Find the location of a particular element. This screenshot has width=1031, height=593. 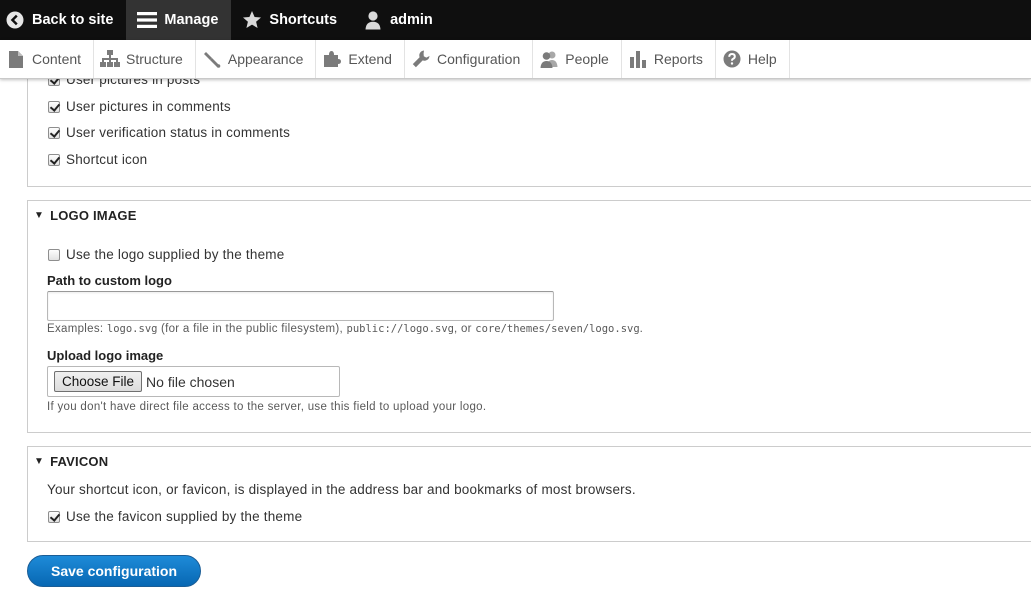

use-default-favicon: Use the favicon supplied by the theme is located at coordinates (175, 516).